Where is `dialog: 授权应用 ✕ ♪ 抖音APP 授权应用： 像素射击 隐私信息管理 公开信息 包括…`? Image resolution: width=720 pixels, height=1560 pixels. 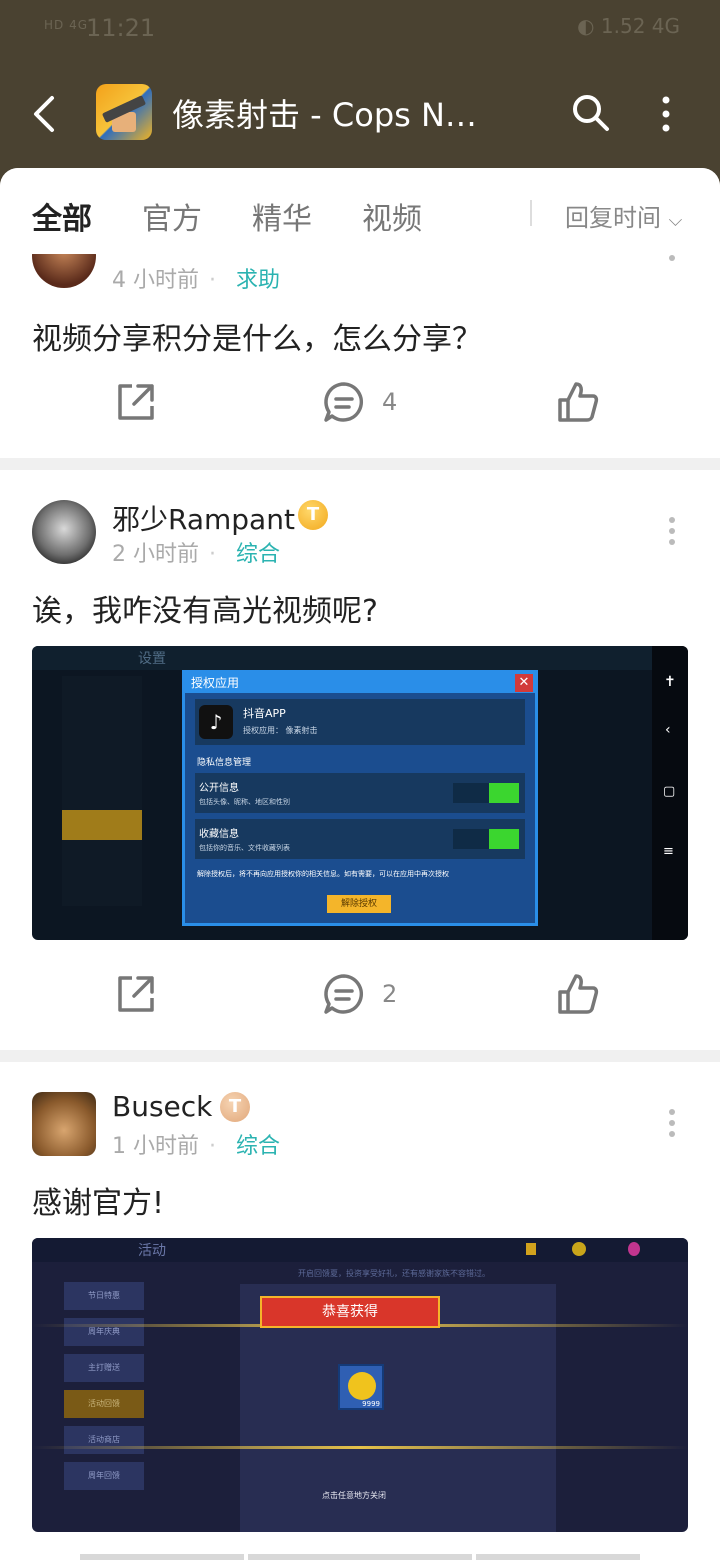
dialog: 授权应用 ✕ ♪ 抖音APP 授权应用： 像素射击 隐私信息管理 公开信息 包括… is located at coordinates (360, 798).